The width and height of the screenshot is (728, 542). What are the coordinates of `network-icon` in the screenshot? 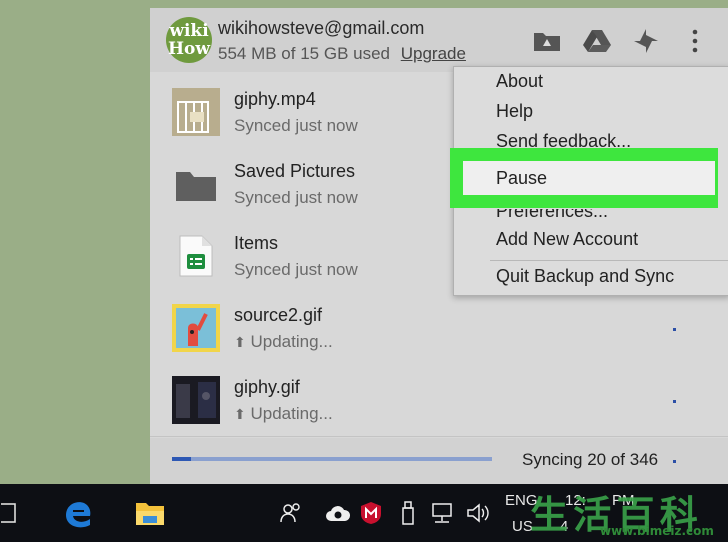 It's located at (442, 513).